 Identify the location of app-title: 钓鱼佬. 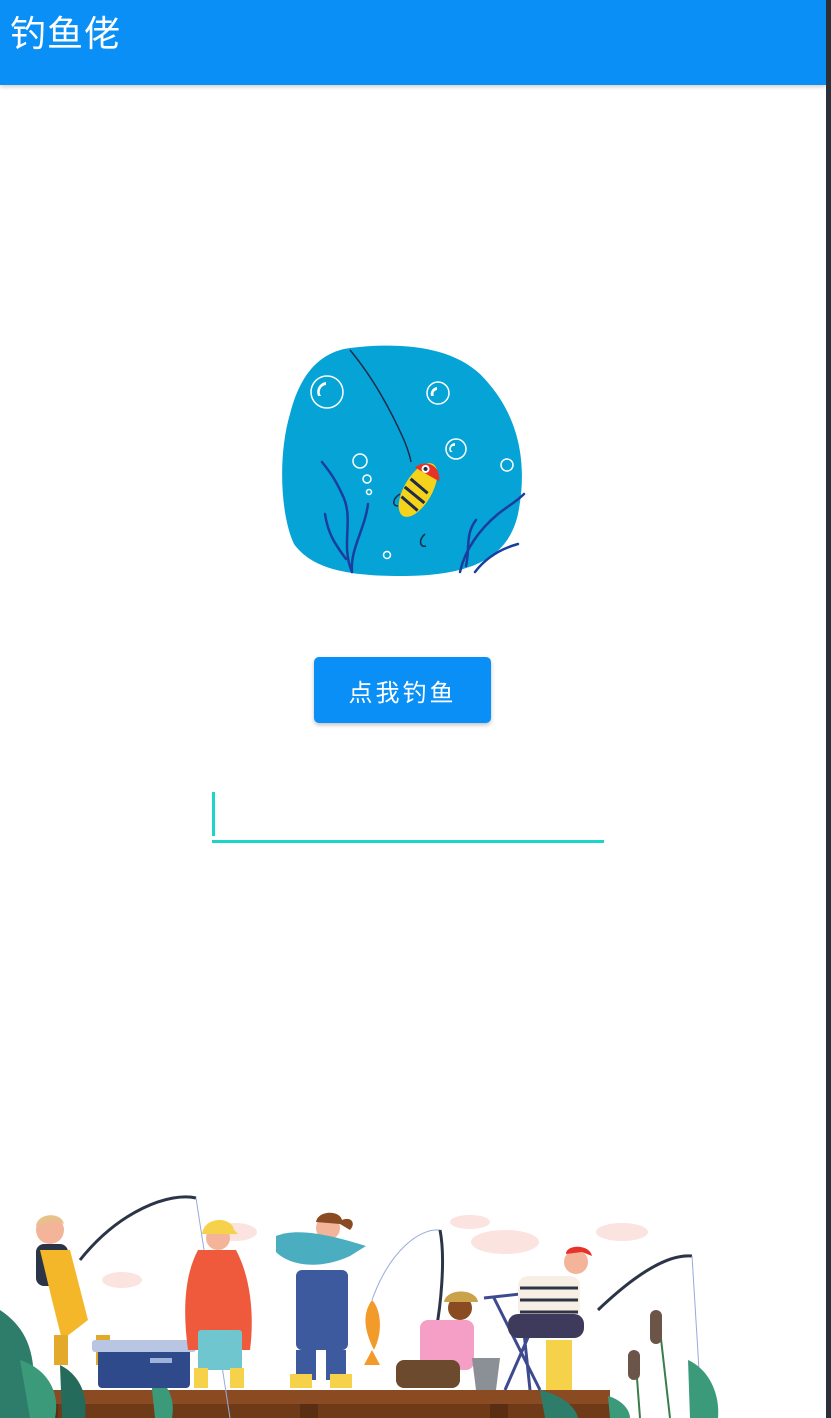
(66, 34).